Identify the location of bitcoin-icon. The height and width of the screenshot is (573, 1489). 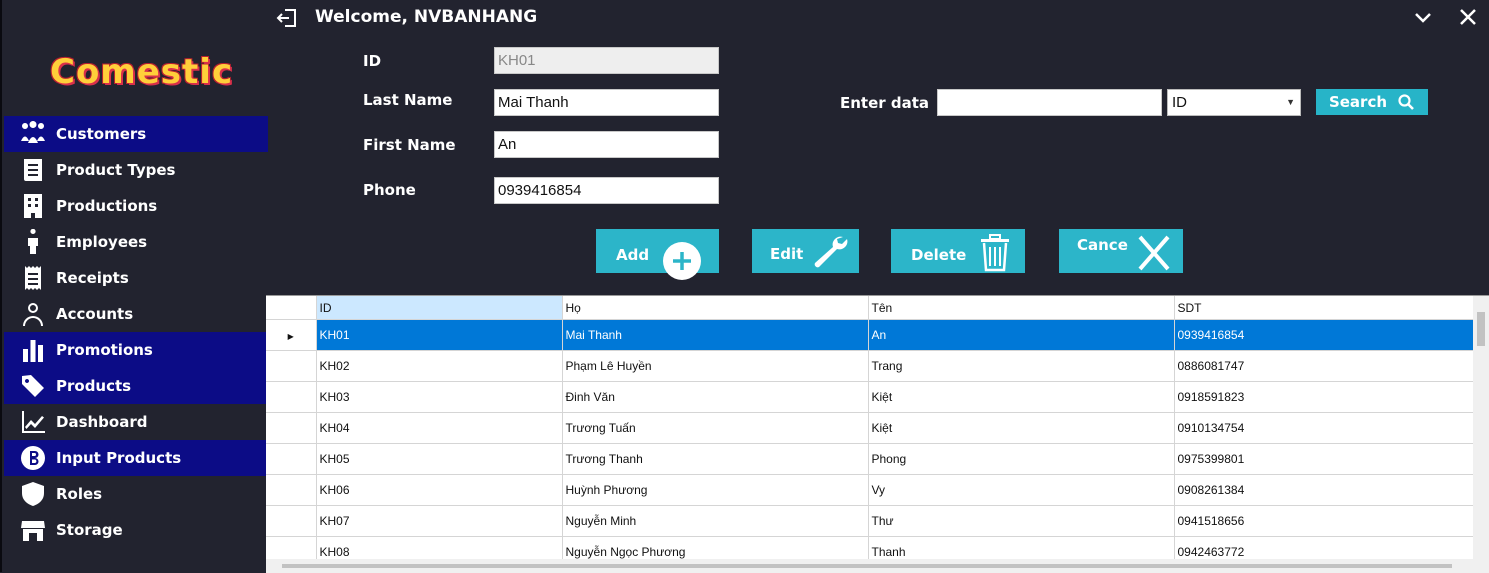
(33, 458).